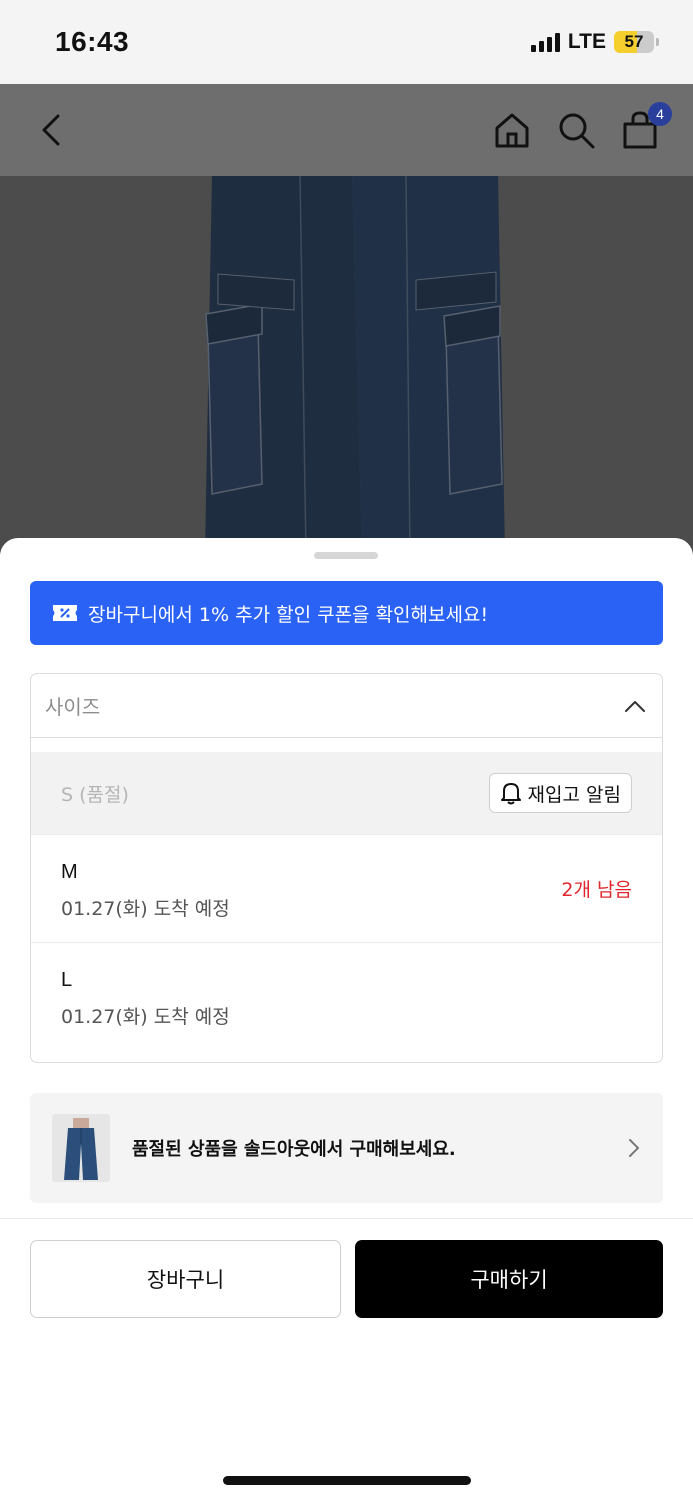  I want to click on restock-alert-button: 재입고 알림, so click(560, 793).